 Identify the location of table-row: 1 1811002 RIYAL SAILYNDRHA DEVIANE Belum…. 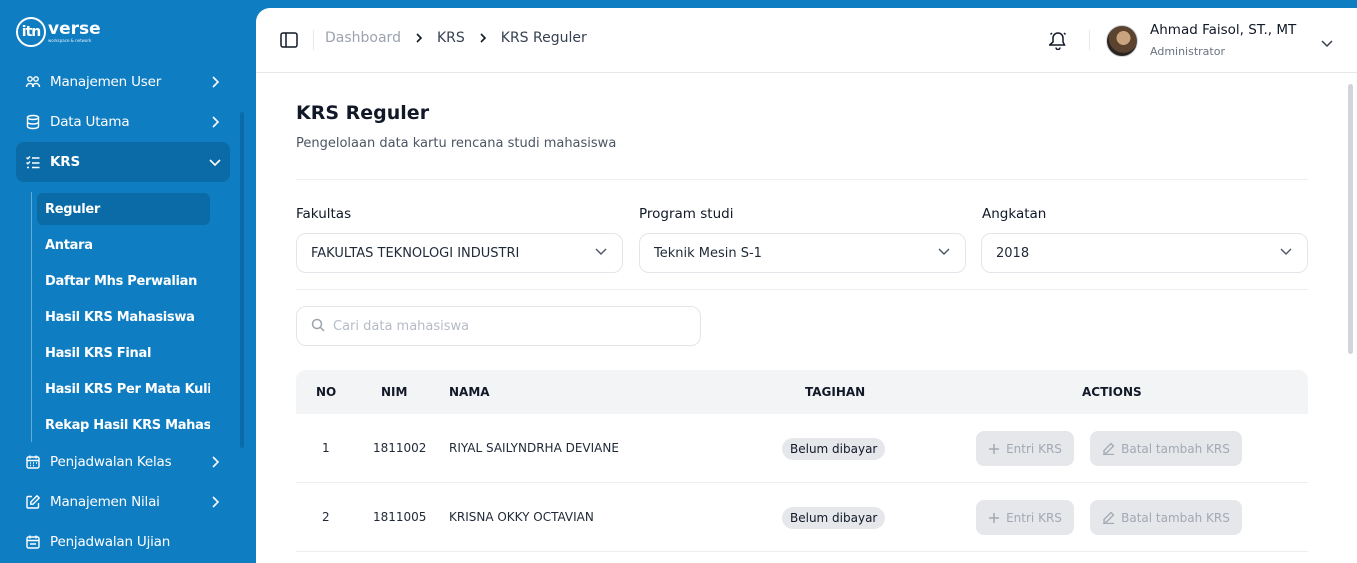
(802, 448).